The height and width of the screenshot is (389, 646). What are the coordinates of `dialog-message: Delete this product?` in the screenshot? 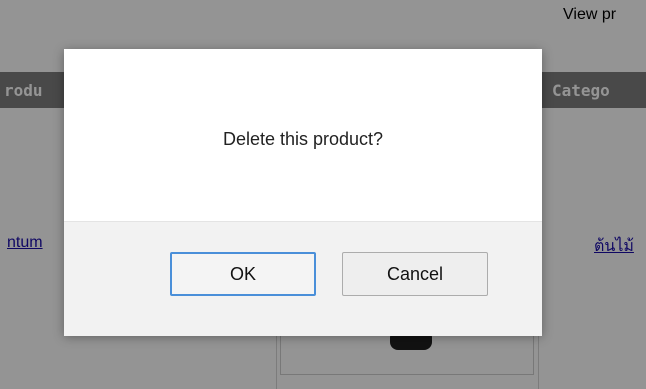 It's located at (303, 139).